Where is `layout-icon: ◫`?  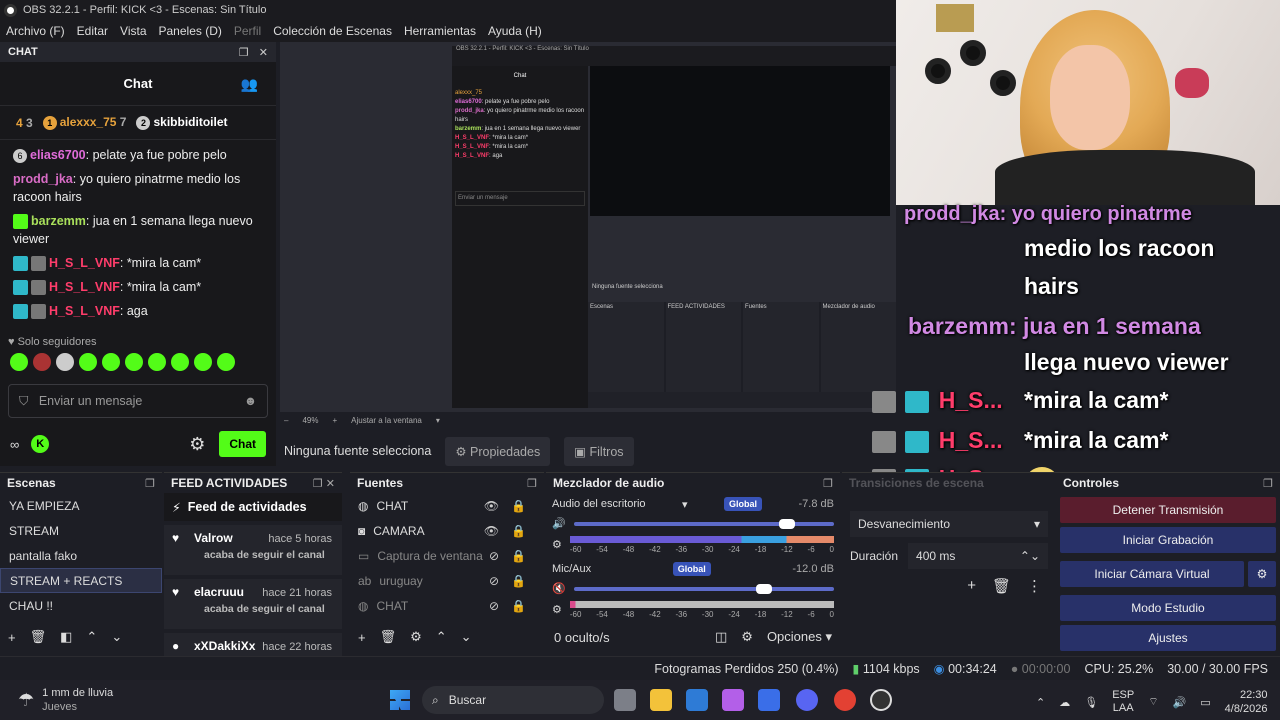
layout-icon: ◫ is located at coordinates (721, 637).